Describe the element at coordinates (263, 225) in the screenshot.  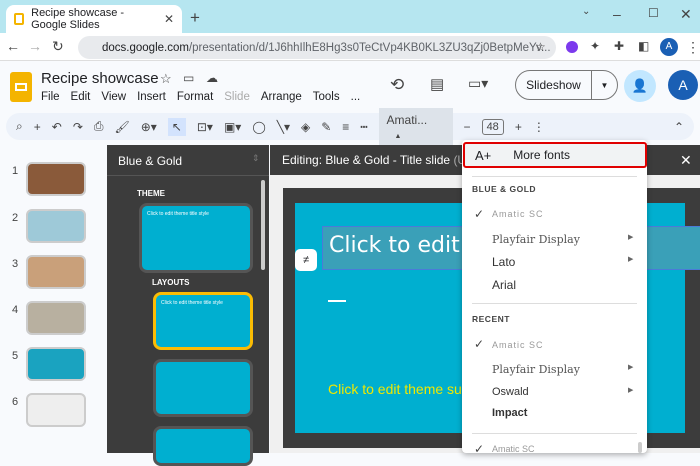
I see `panel-scrollbar` at that location.